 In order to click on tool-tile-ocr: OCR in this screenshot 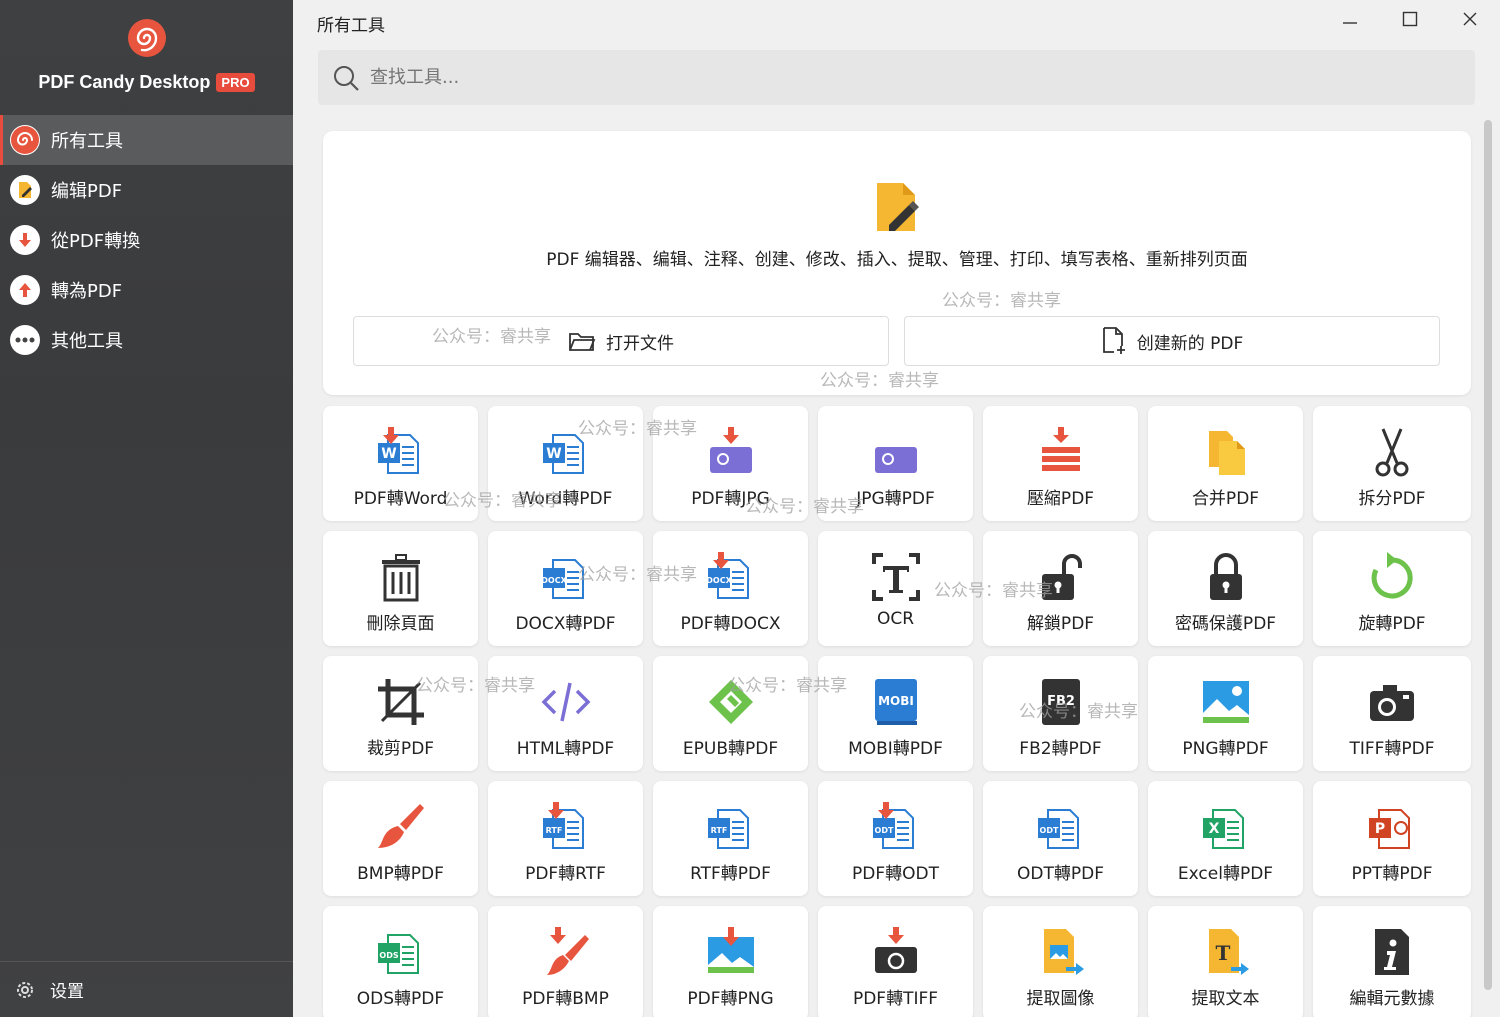, I will do `click(895, 588)`.